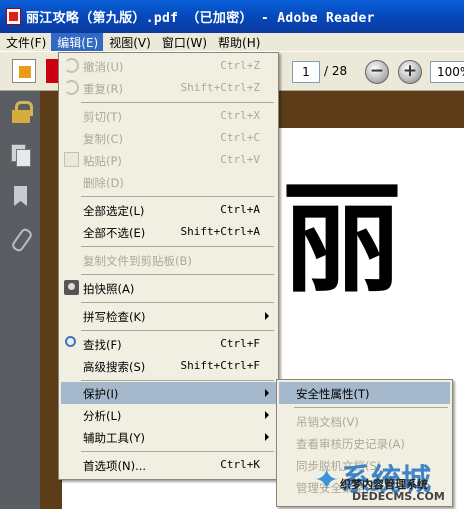  I want to click on title-bar: 丽江攻略（第九版）.pdf （已加密） - Adobe Reader, so click(232, 16).